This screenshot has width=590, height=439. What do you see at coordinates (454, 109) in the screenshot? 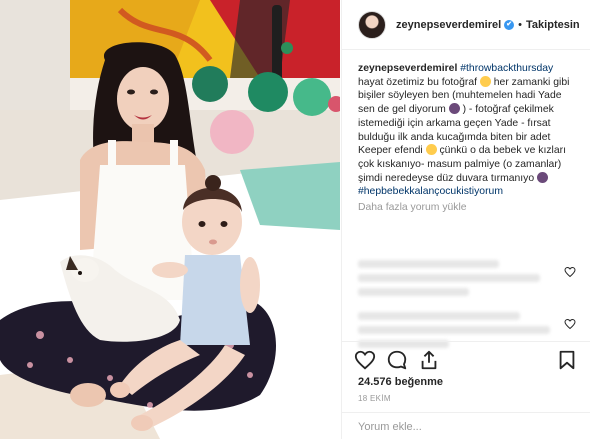
I see `woman-emoji-icon` at bounding box center [454, 109].